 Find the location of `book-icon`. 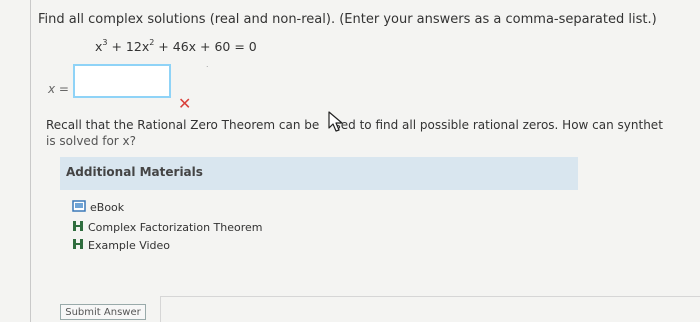

book-icon is located at coordinates (79, 207).